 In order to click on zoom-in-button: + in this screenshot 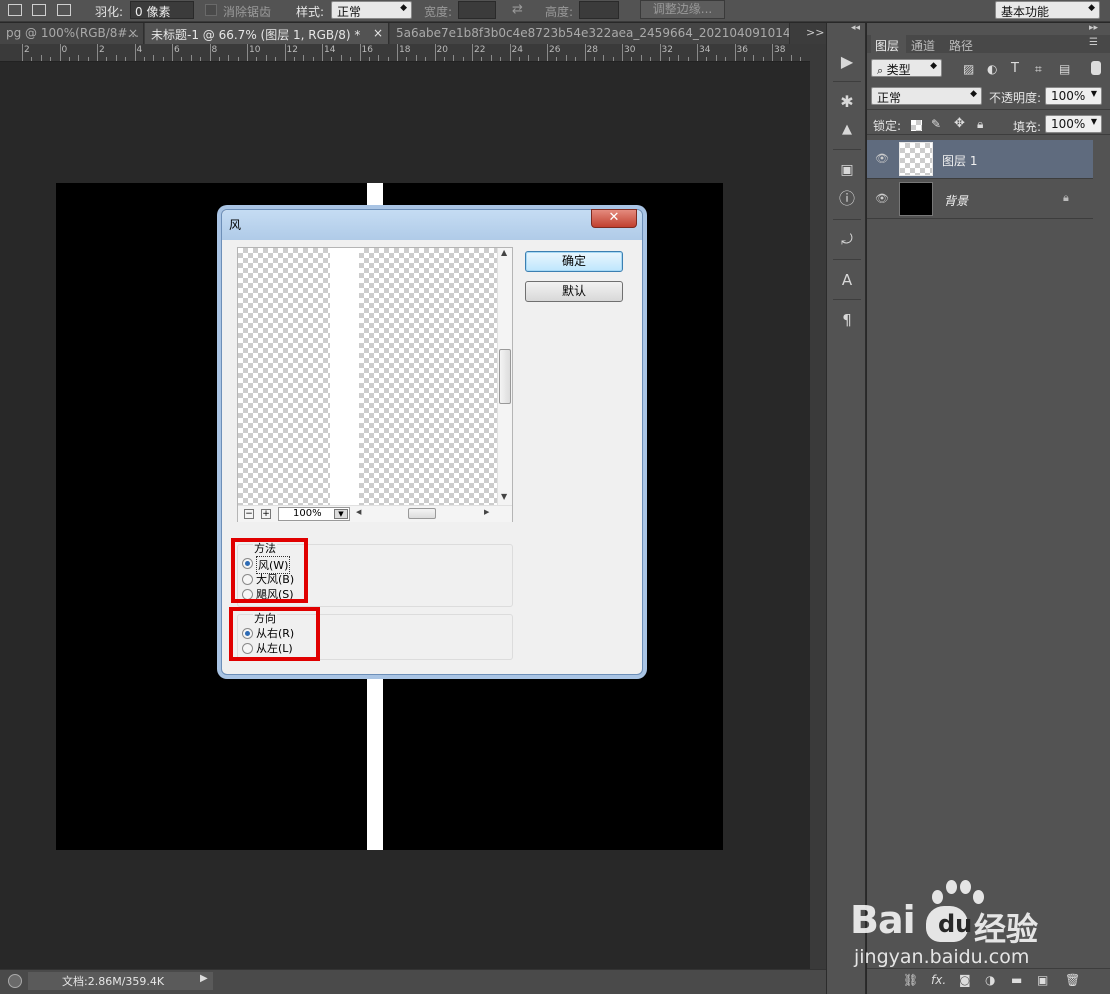, I will do `click(266, 514)`.